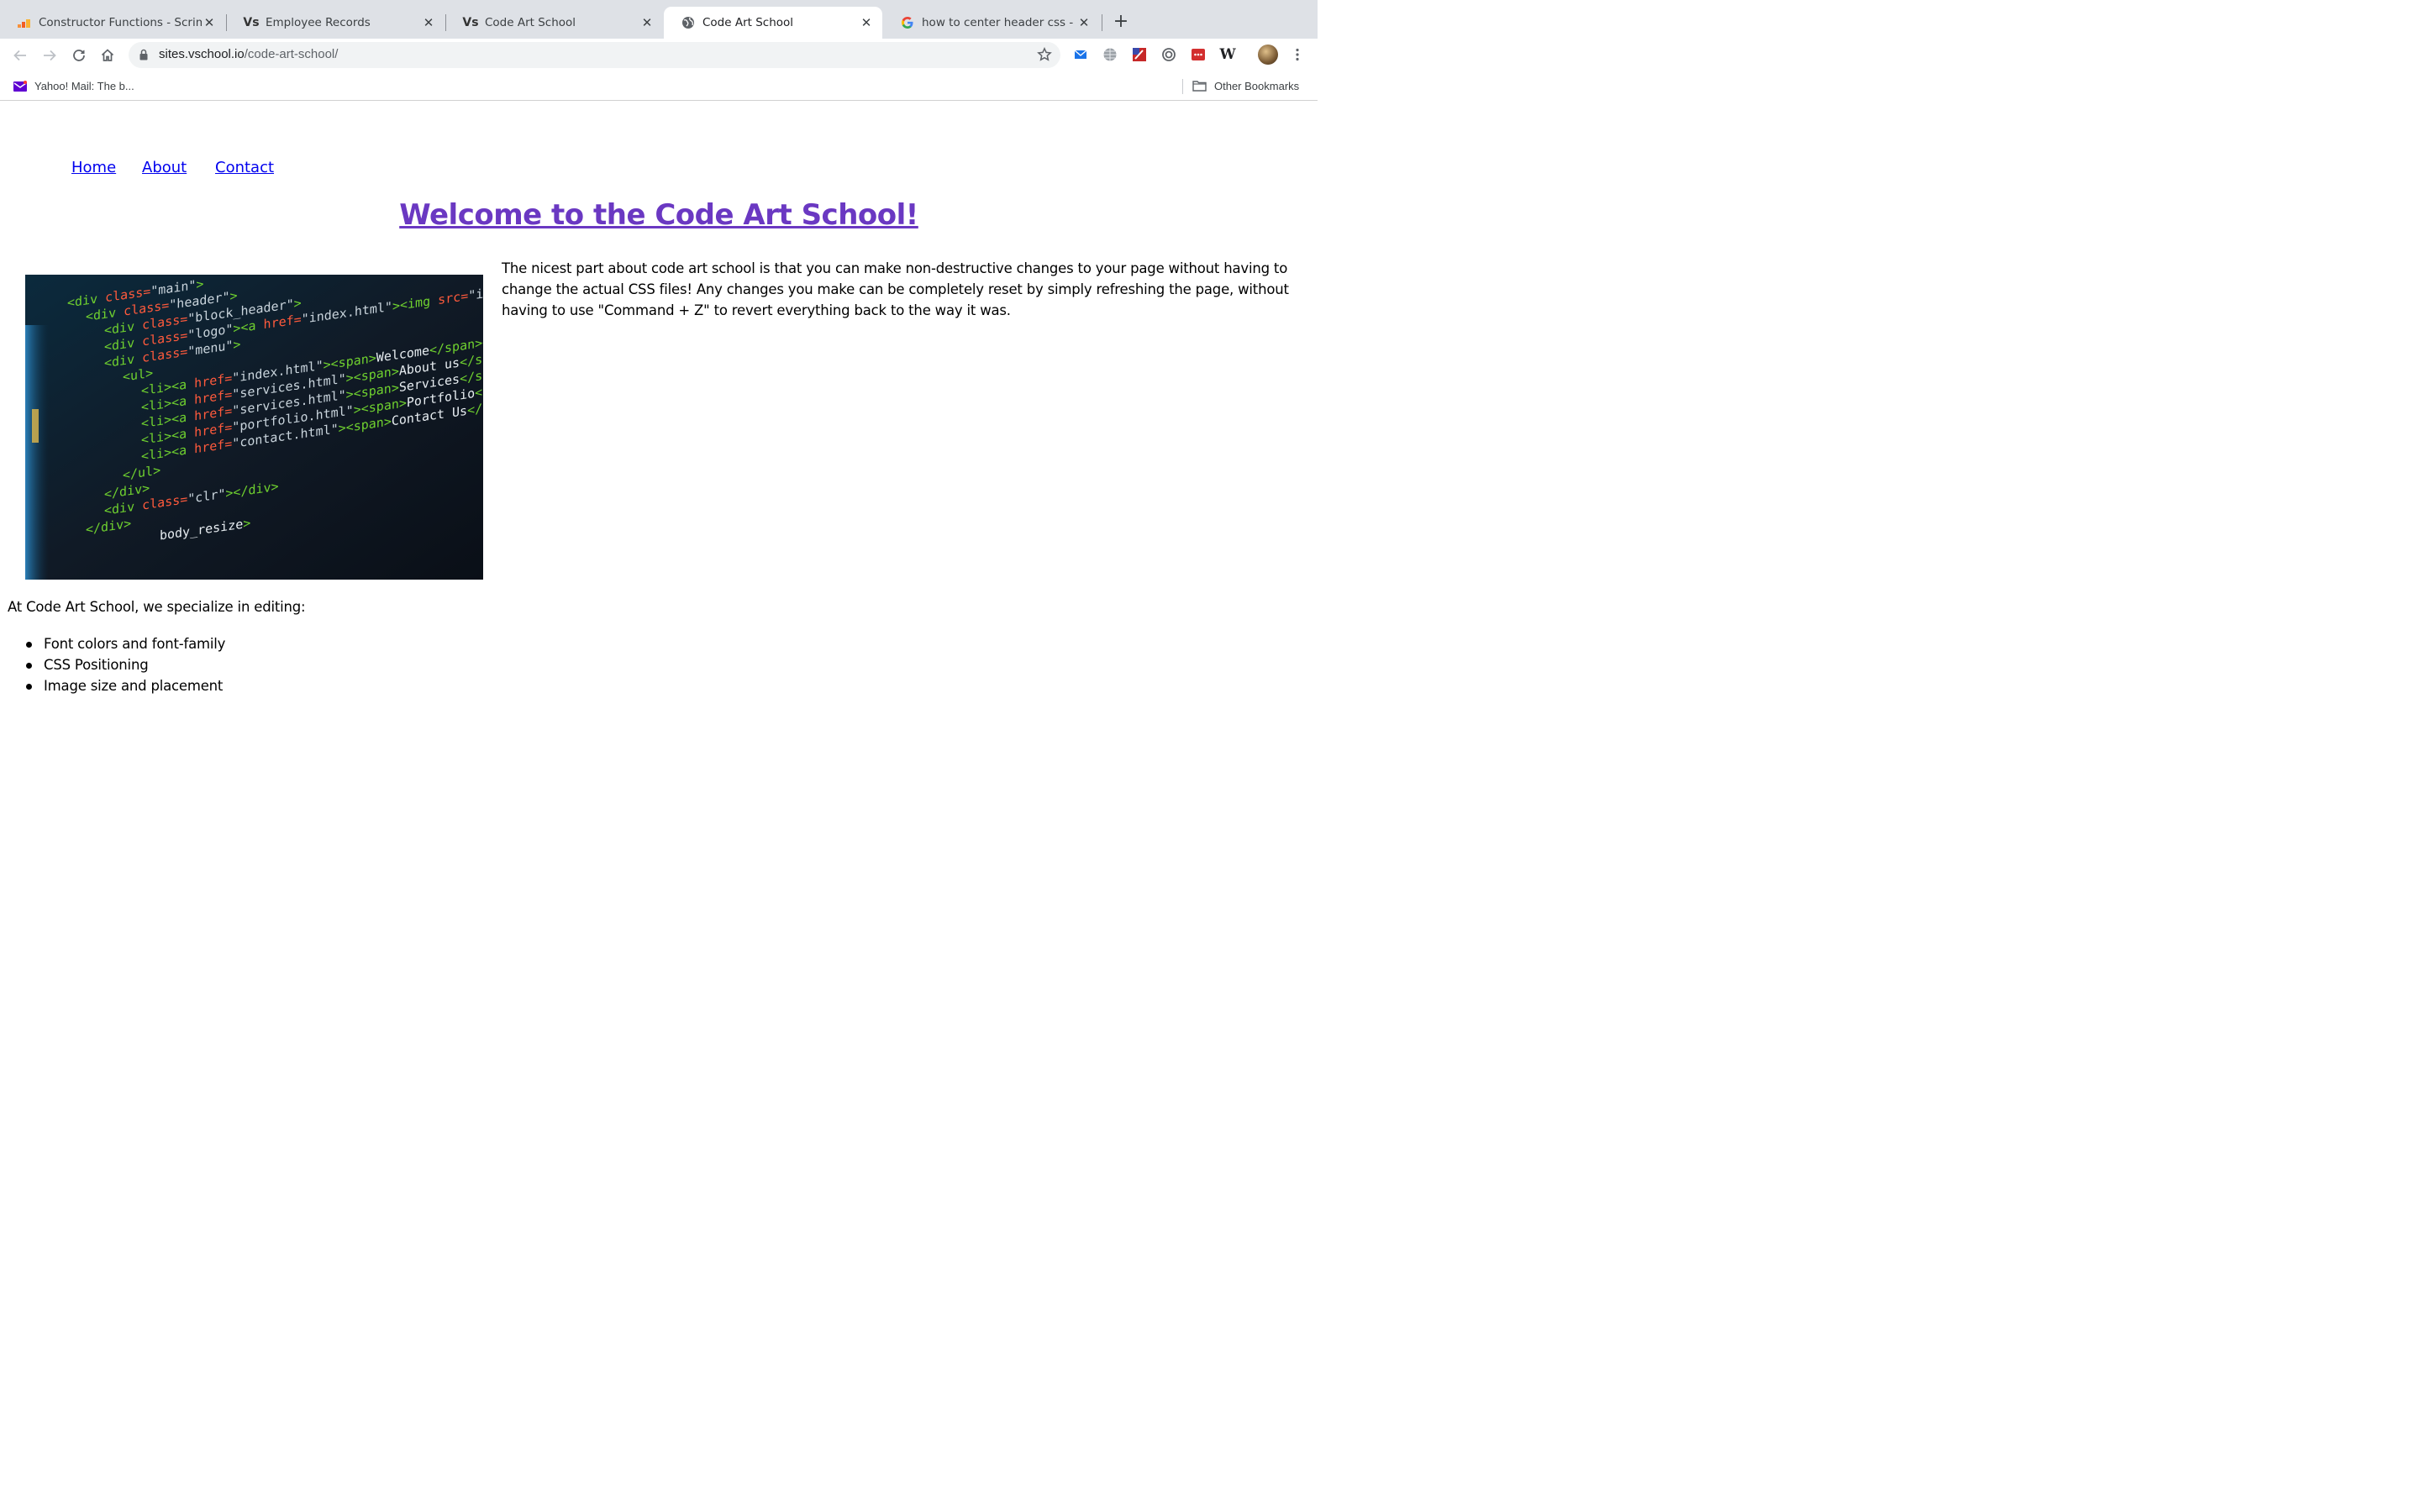  I want to click on feature-item: CSS Positioning, so click(125, 664).